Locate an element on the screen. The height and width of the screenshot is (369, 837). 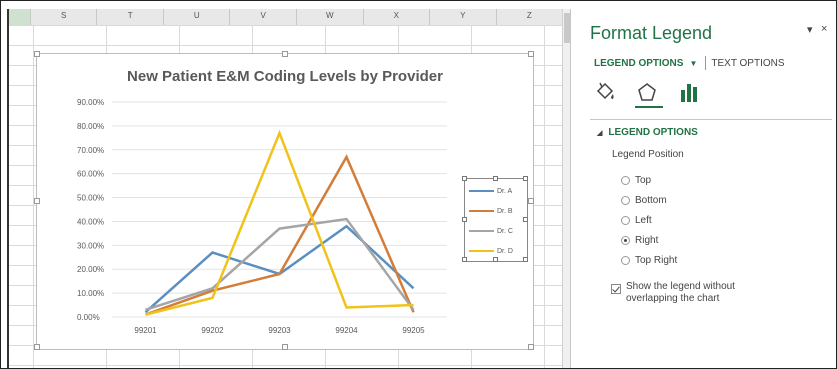
pane-title: Format Legend is located at coordinates (651, 33).